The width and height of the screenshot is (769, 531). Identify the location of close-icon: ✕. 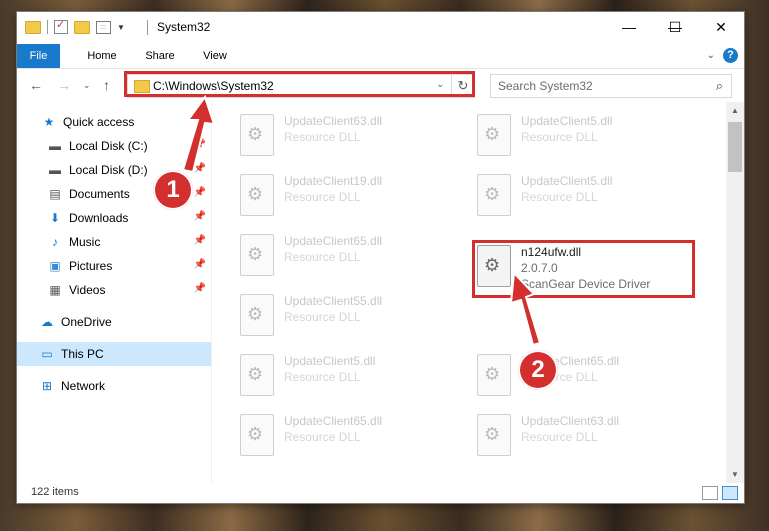
(721, 26).